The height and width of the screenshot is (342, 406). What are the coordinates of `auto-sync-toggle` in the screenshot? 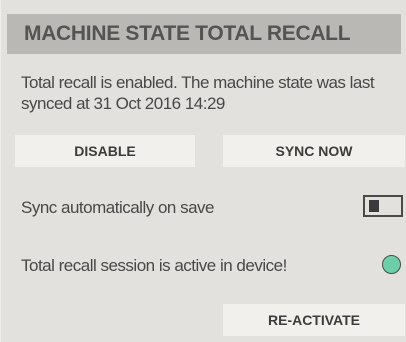 It's located at (383, 206).